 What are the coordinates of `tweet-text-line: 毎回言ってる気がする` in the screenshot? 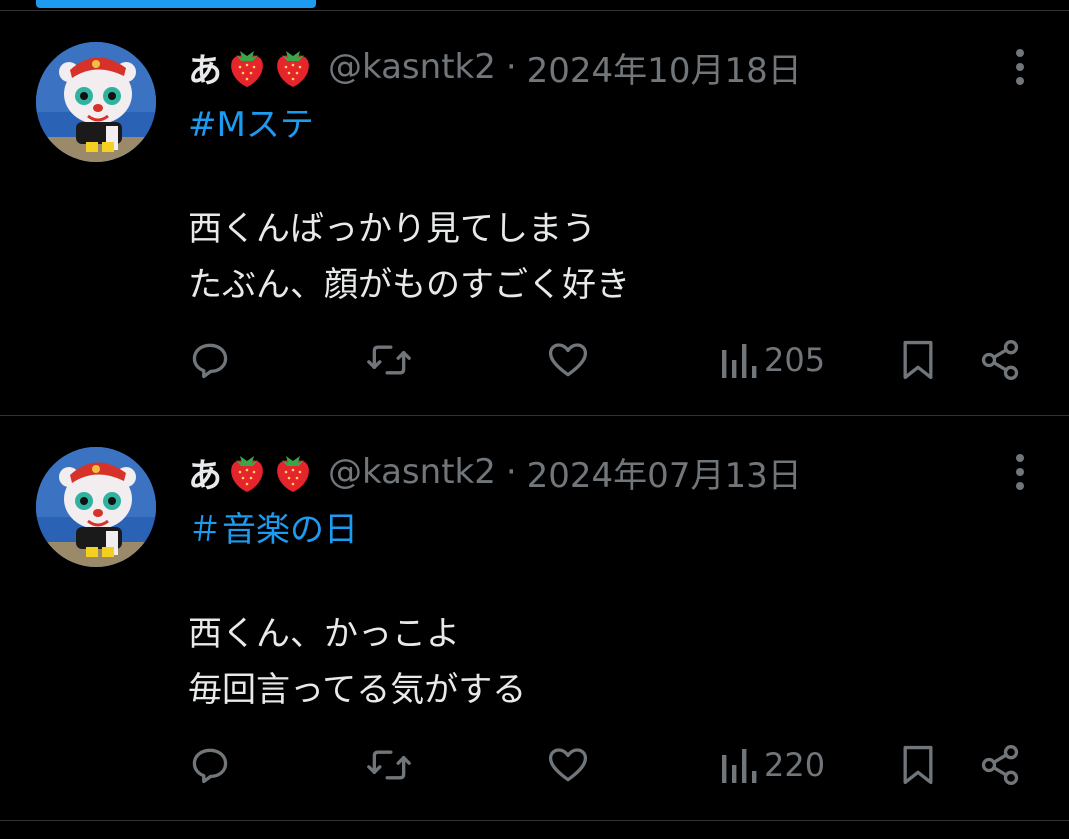 It's located at (357, 690).